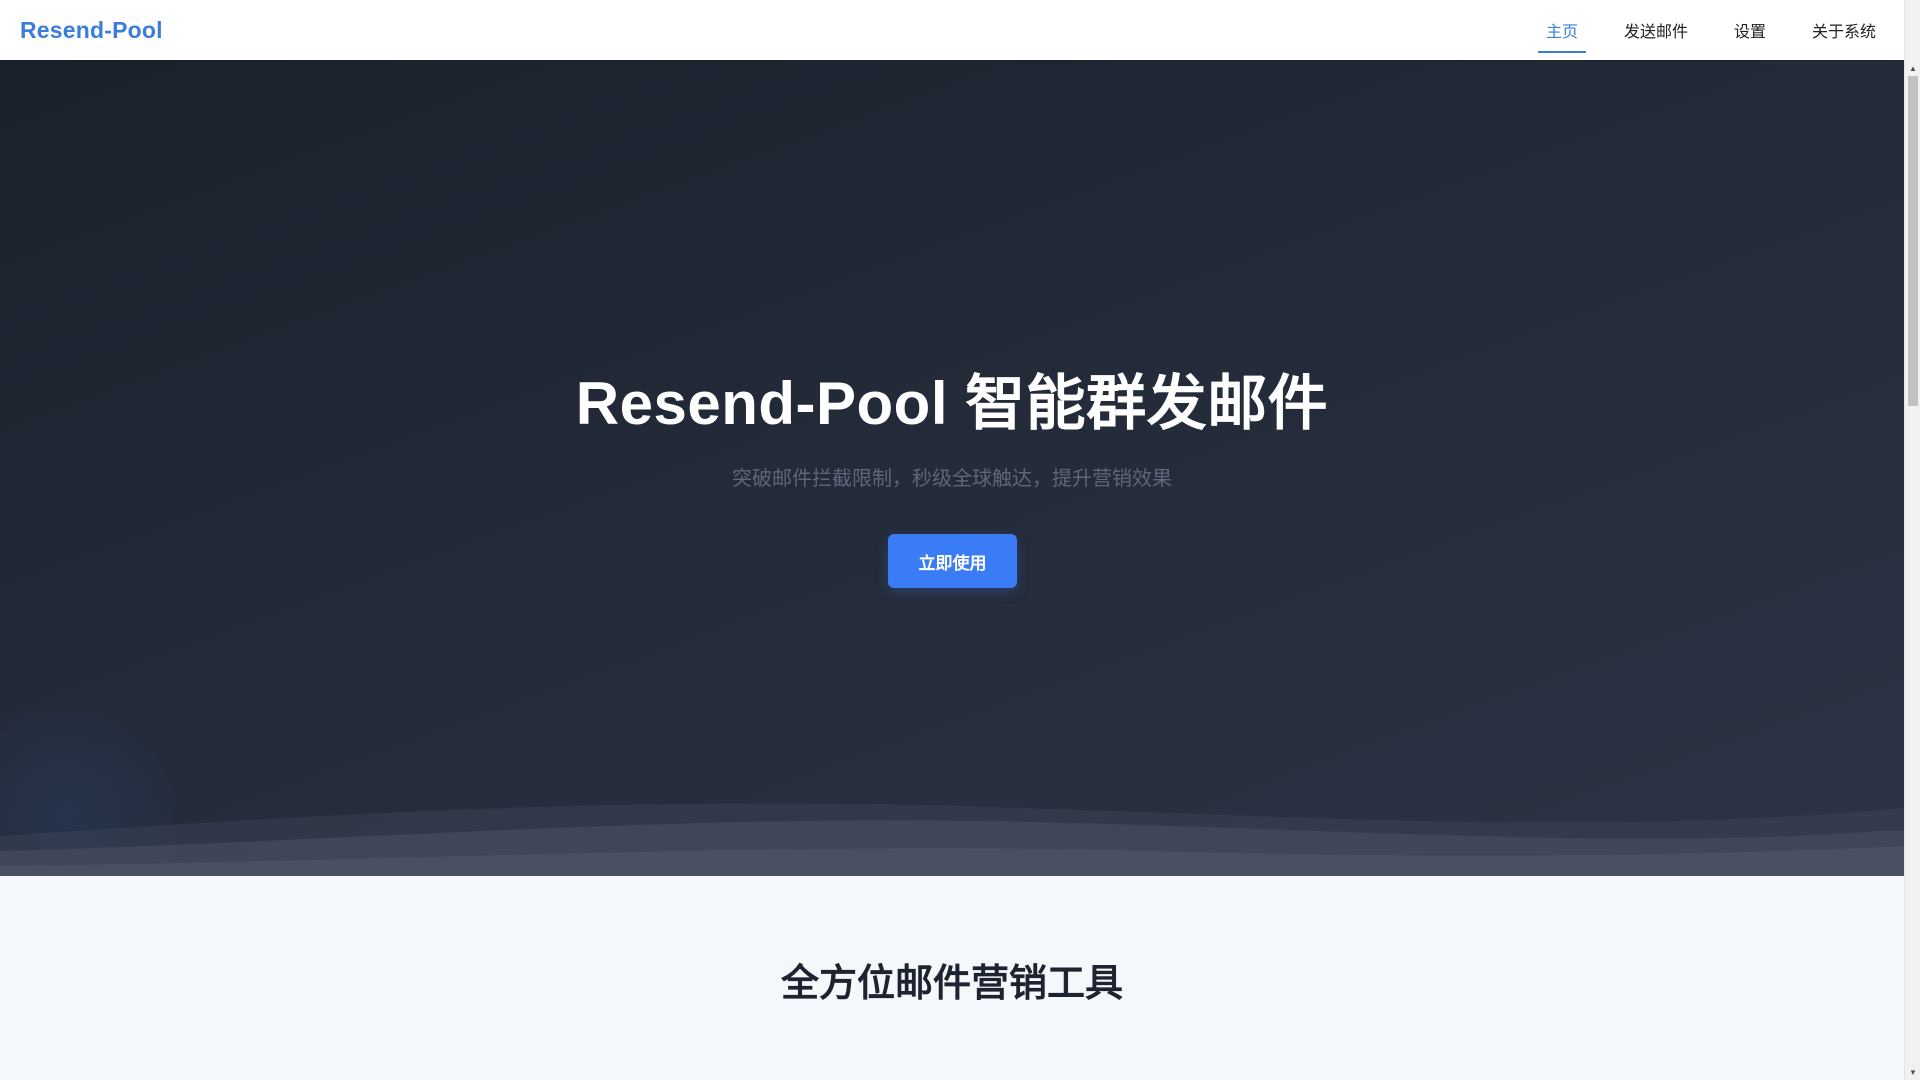 The height and width of the screenshot is (1080, 1920). I want to click on scrollbar-thumb, so click(1913, 241).